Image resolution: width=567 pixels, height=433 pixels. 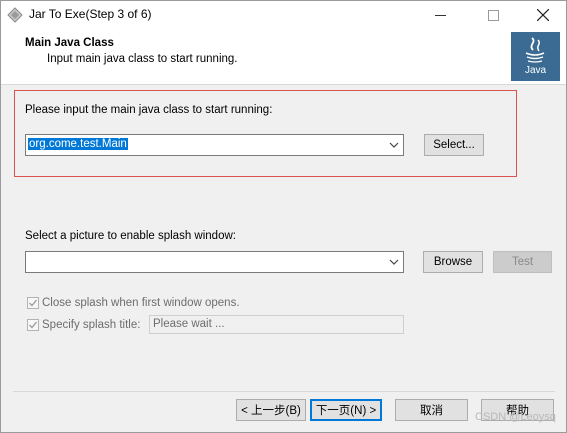 What do you see at coordinates (346, 410) in the screenshot?
I see `next-button: 下一页(N) >` at bounding box center [346, 410].